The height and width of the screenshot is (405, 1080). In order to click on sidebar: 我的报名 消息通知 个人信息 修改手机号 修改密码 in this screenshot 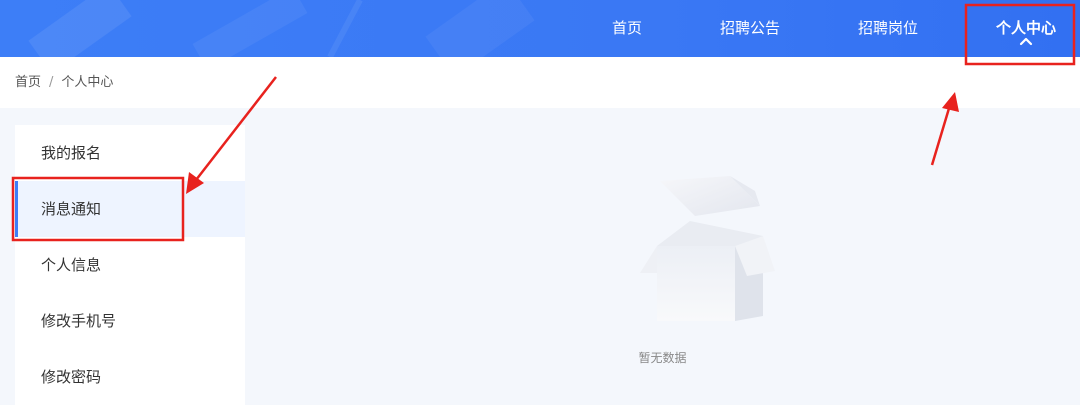, I will do `click(130, 265)`.